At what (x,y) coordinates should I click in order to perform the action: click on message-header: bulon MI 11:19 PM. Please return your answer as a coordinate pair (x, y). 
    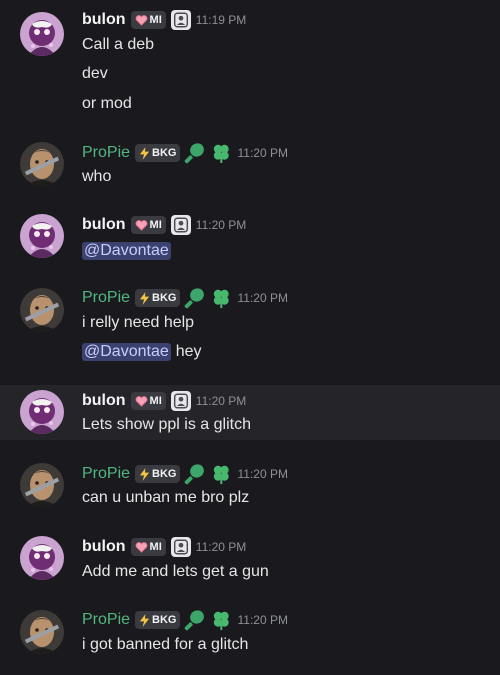
    Looking at the image, I should click on (164, 20).